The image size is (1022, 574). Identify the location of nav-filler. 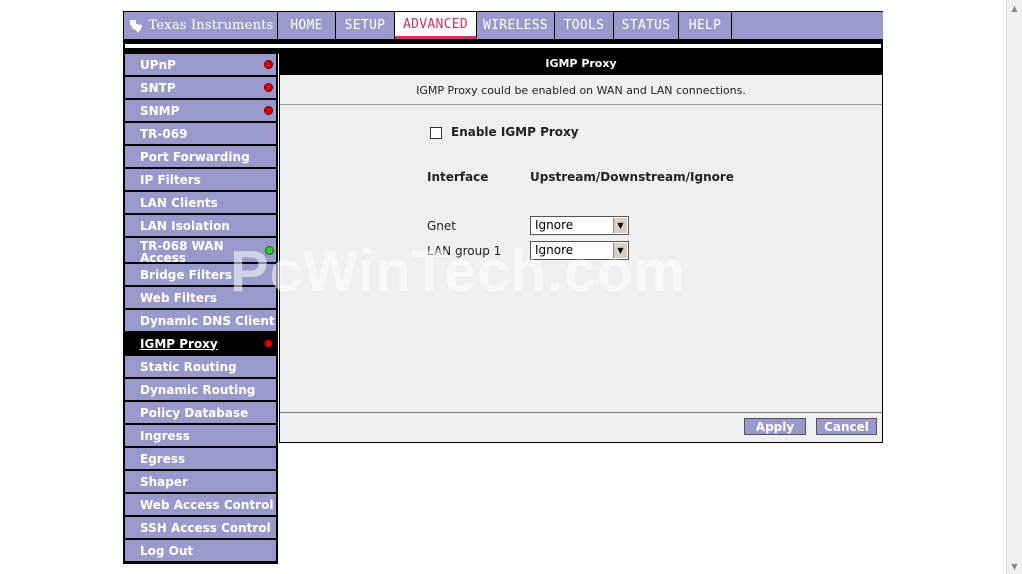
(807, 25).